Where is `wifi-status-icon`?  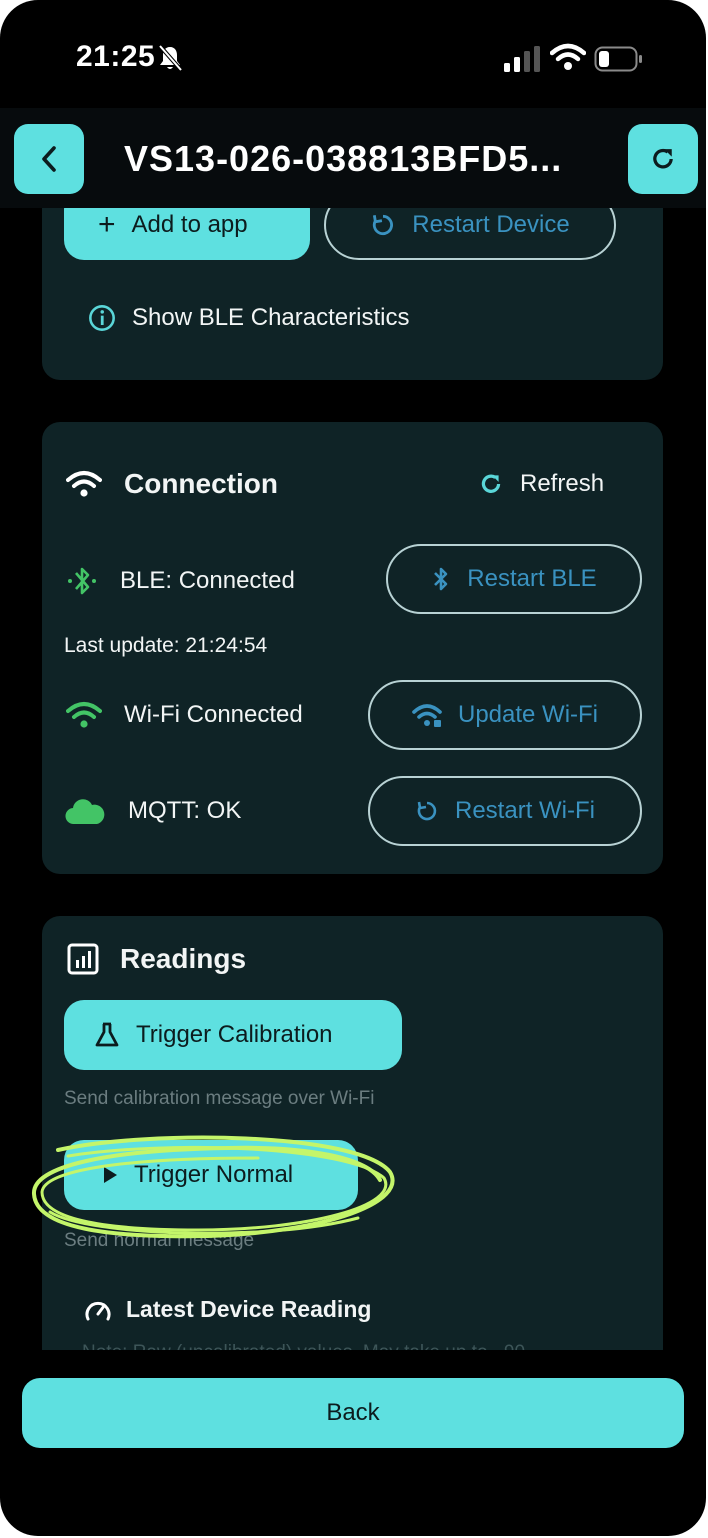
wifi-status-icon is located at coordinates (568, 56).